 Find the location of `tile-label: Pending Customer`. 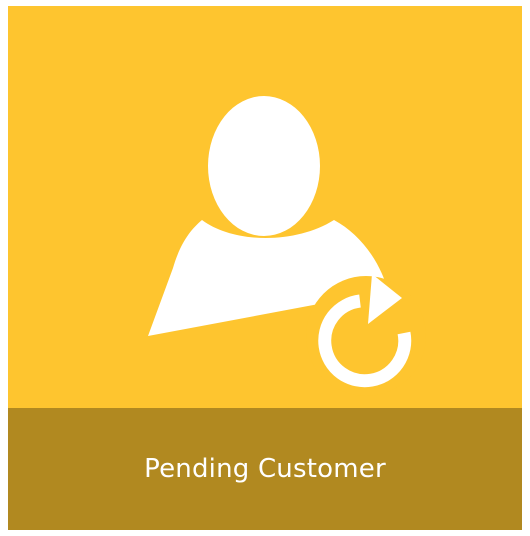

tile-label: Pending Customer is located at coordinates (265, 469).